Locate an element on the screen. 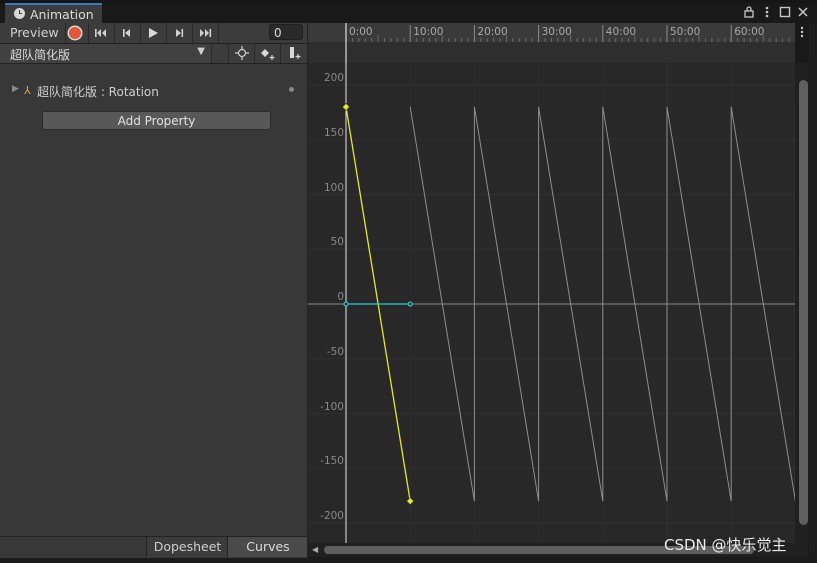  y-tick-label: -100 is located at coordinates (332, 406).